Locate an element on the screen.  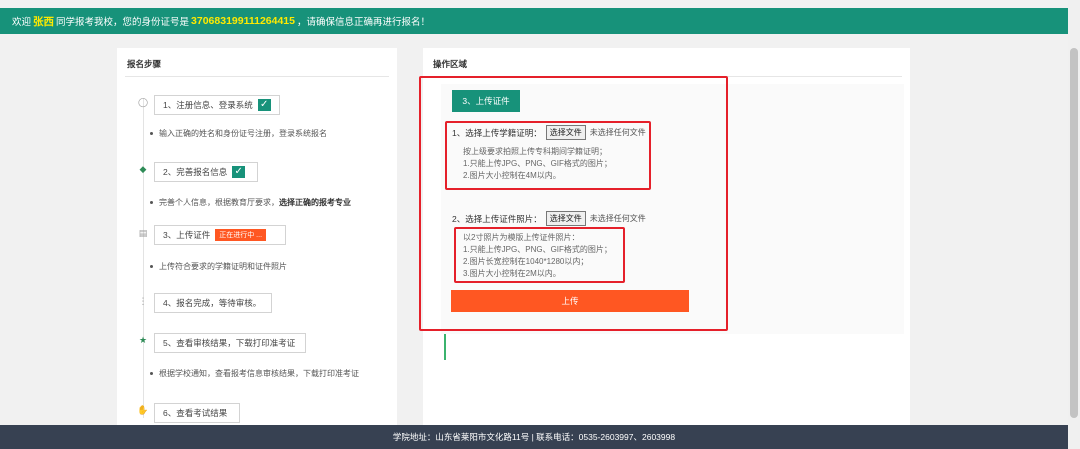
banner-prefix: 欢迎 is located at coordinates (22, 22).